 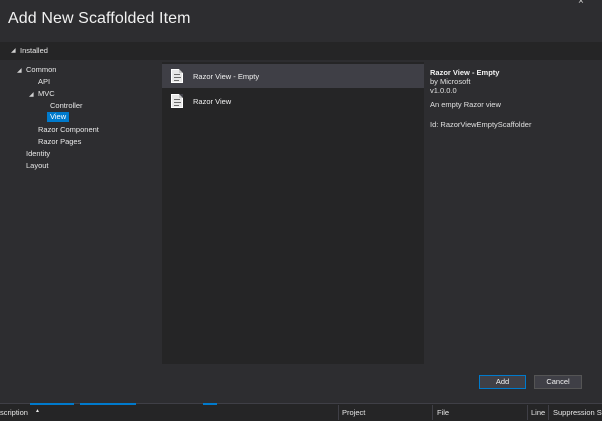 What do you see at coordinates (66, 105) in the screenshot?
I see `tree-item-controller: Controller` at bounding box center [66, 105].